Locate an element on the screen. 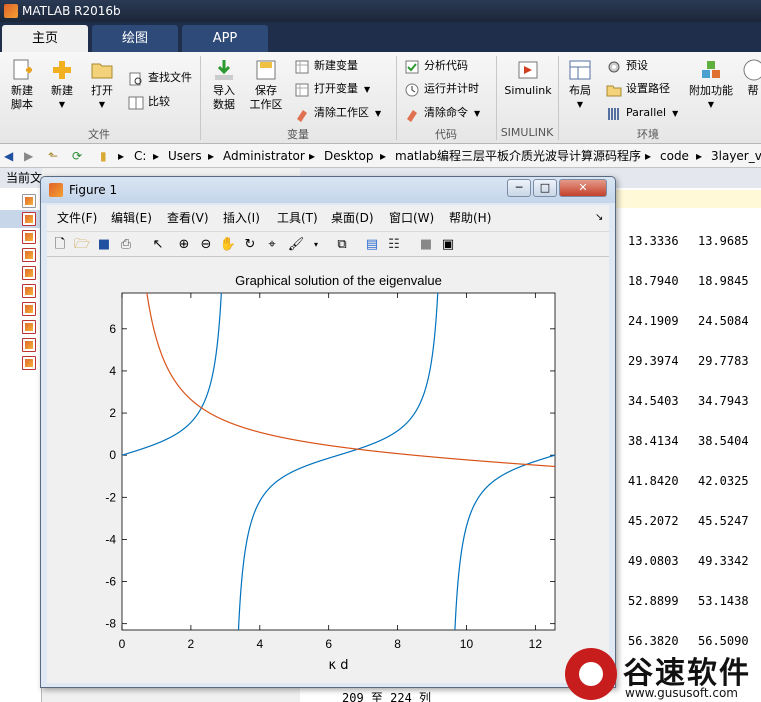 The width and height of the screenshot is (761, 702). menu-file: 文件(F) is located at coordinates (77, 218).